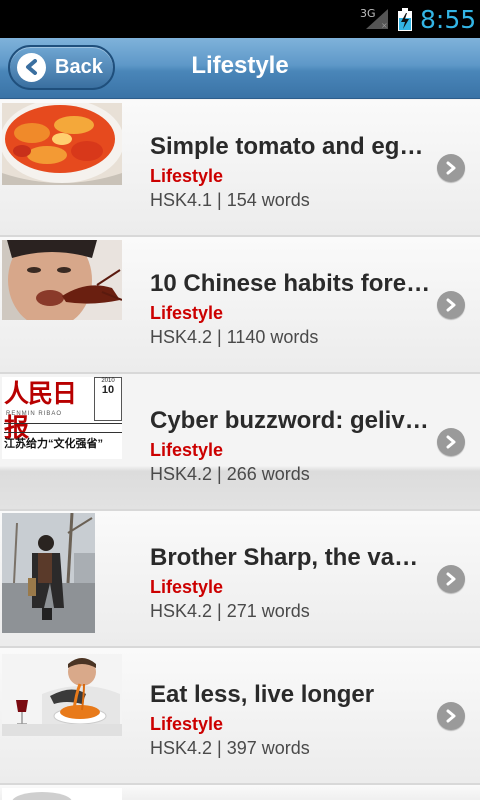  What do you see at coordinates (230, 748) in the screenshot?
I see `article-meta: HSK4.2 | 397 words` at bounding box center [230, 748].